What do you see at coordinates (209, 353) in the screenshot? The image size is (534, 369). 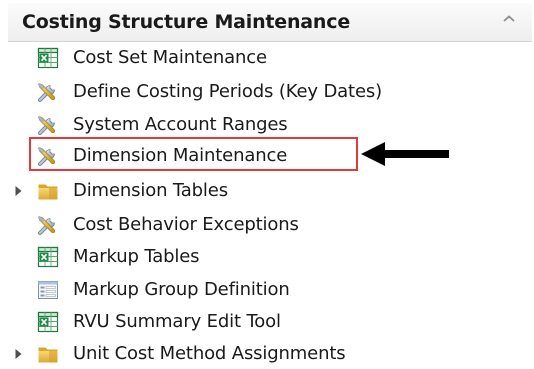 I see `tree-item-label: Unit Cost Method Assignments` at bounding box center [209, 353].